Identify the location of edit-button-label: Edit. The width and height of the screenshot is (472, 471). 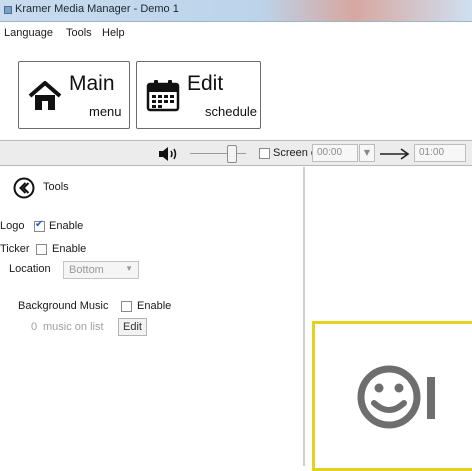
(205, 83).